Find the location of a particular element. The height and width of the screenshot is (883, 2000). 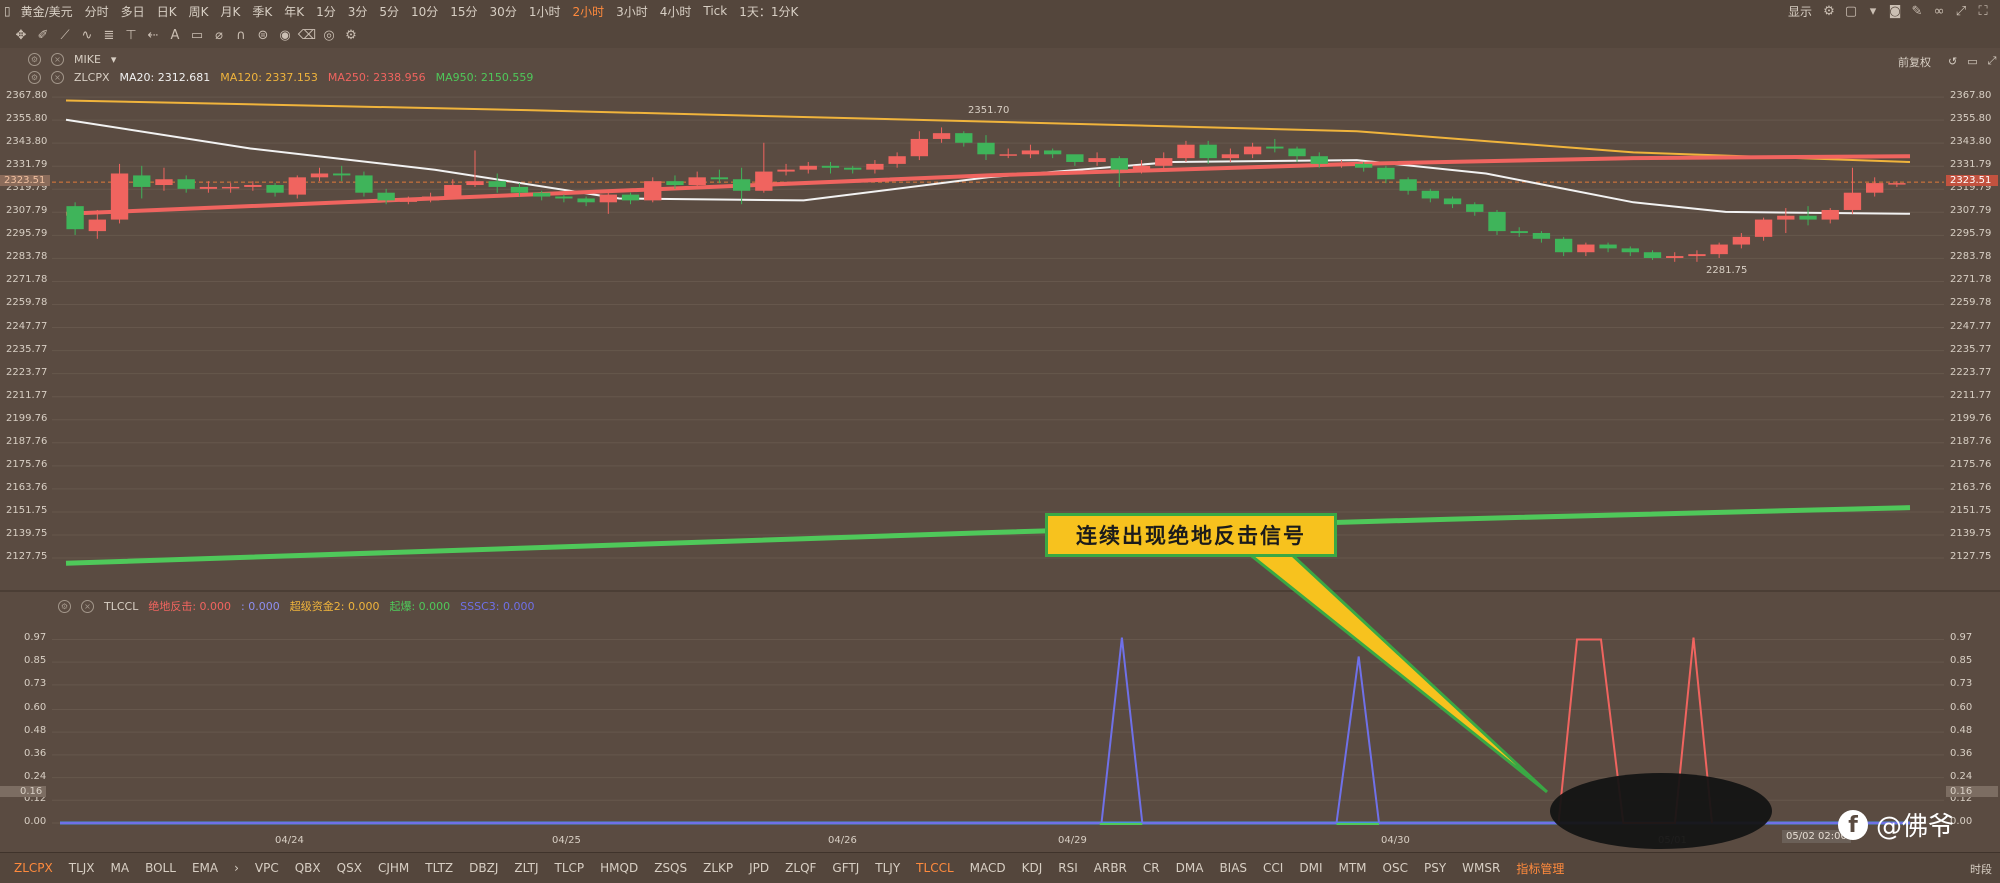

indicator-tab-20: TLJY is located at coordinates (887, 868).